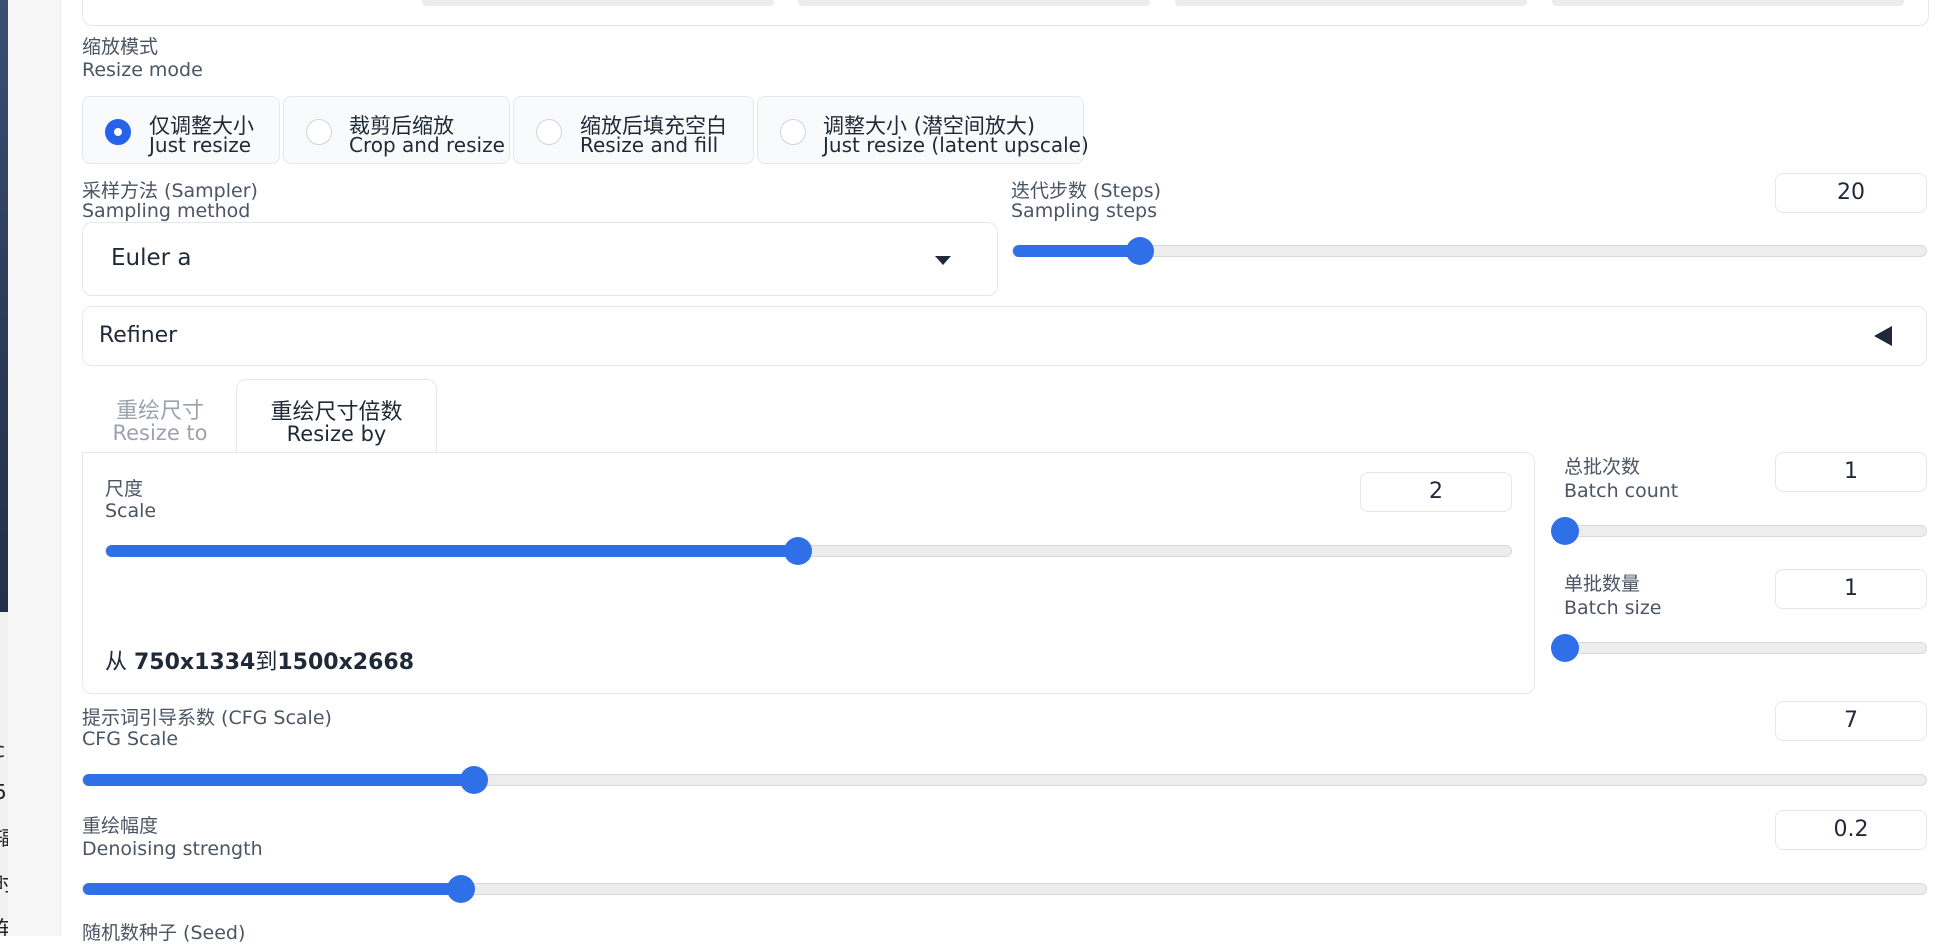 This screenshot has height=944, width=1942. Describe the element at coordinates (336, 434) in the screenshot. I see `tab-label-en: Resize by` at that location.